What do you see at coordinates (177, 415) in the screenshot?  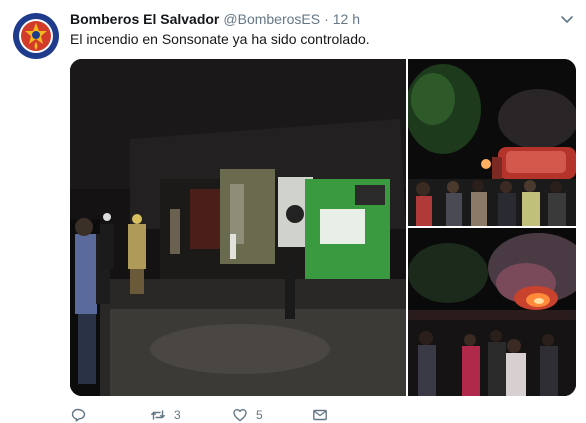 I see `retweet-count: 3` at bounding box center [177, 415].